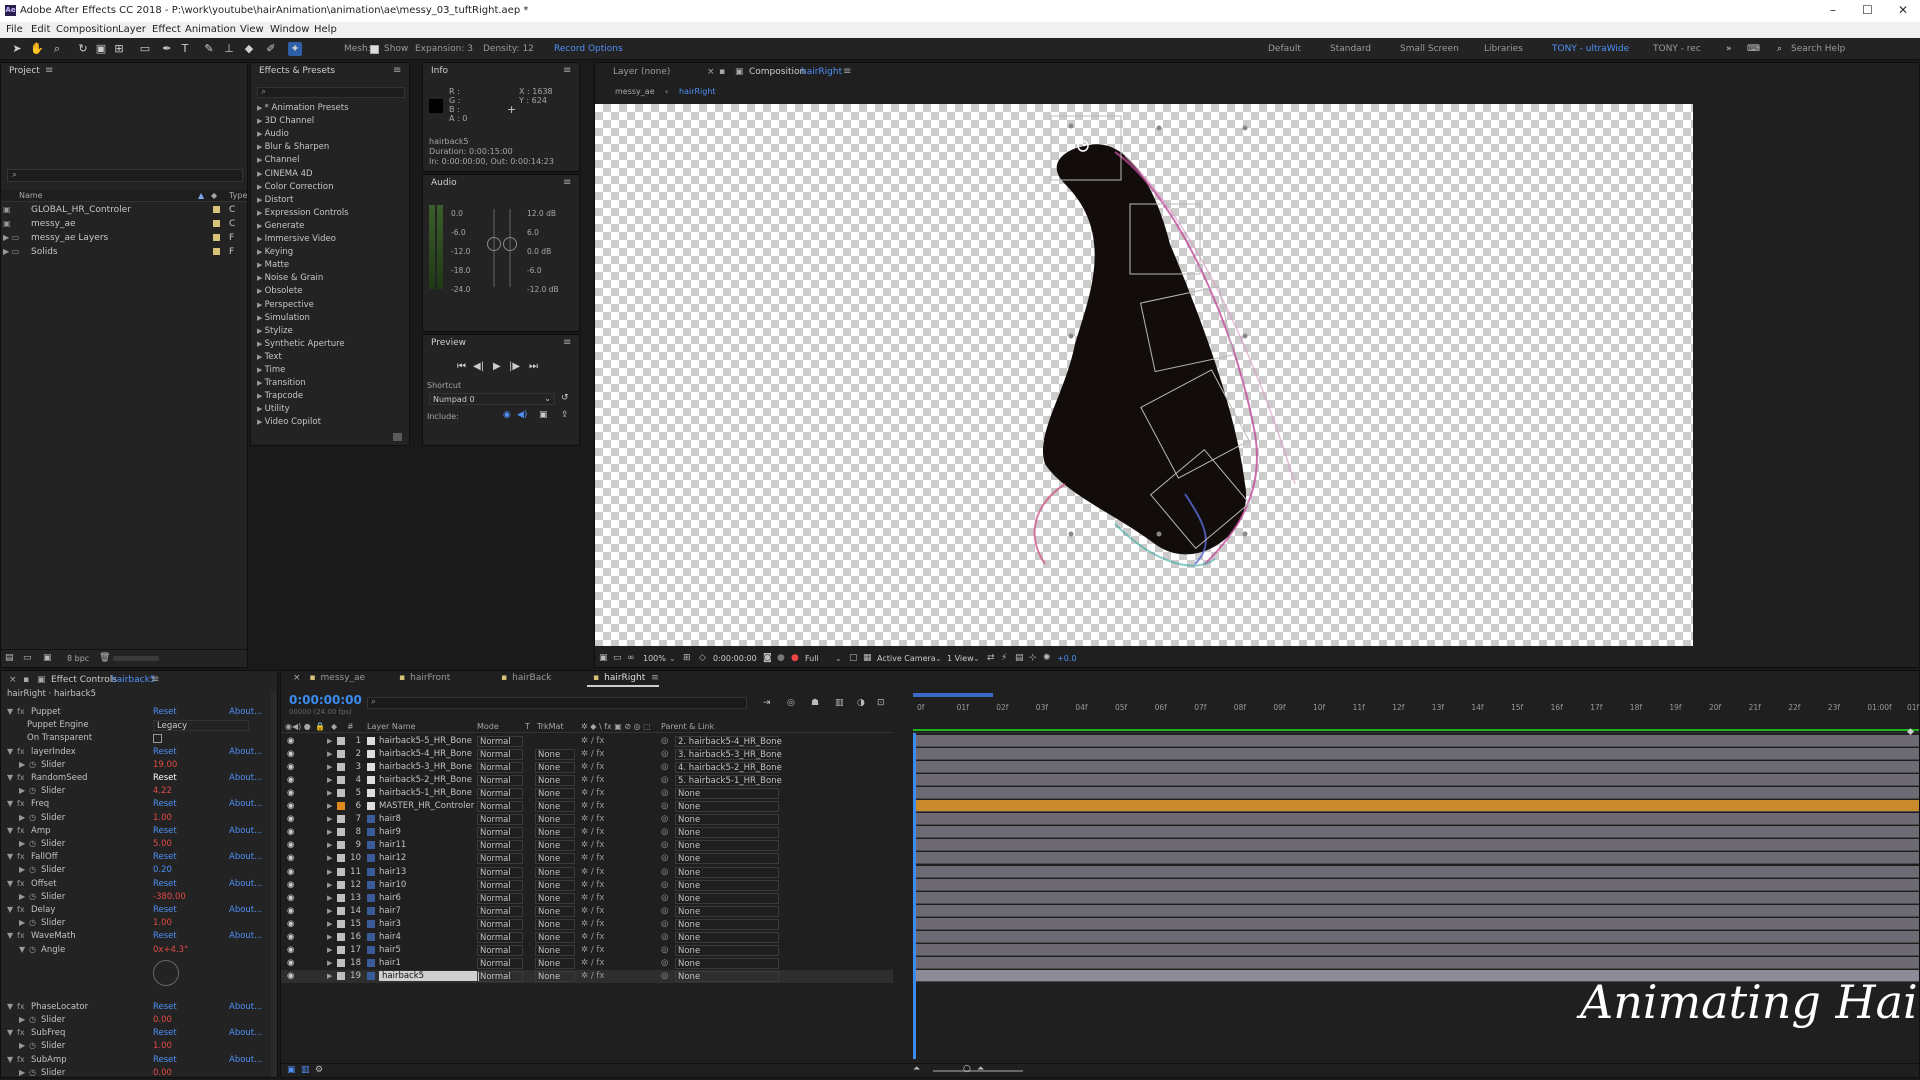 This screenshot has height=1080, width=1920. What do you see at coordinates (821, 72) in the screenshot?
I see `comp-tab-name: hairRight` at bounding box center [821, 72].